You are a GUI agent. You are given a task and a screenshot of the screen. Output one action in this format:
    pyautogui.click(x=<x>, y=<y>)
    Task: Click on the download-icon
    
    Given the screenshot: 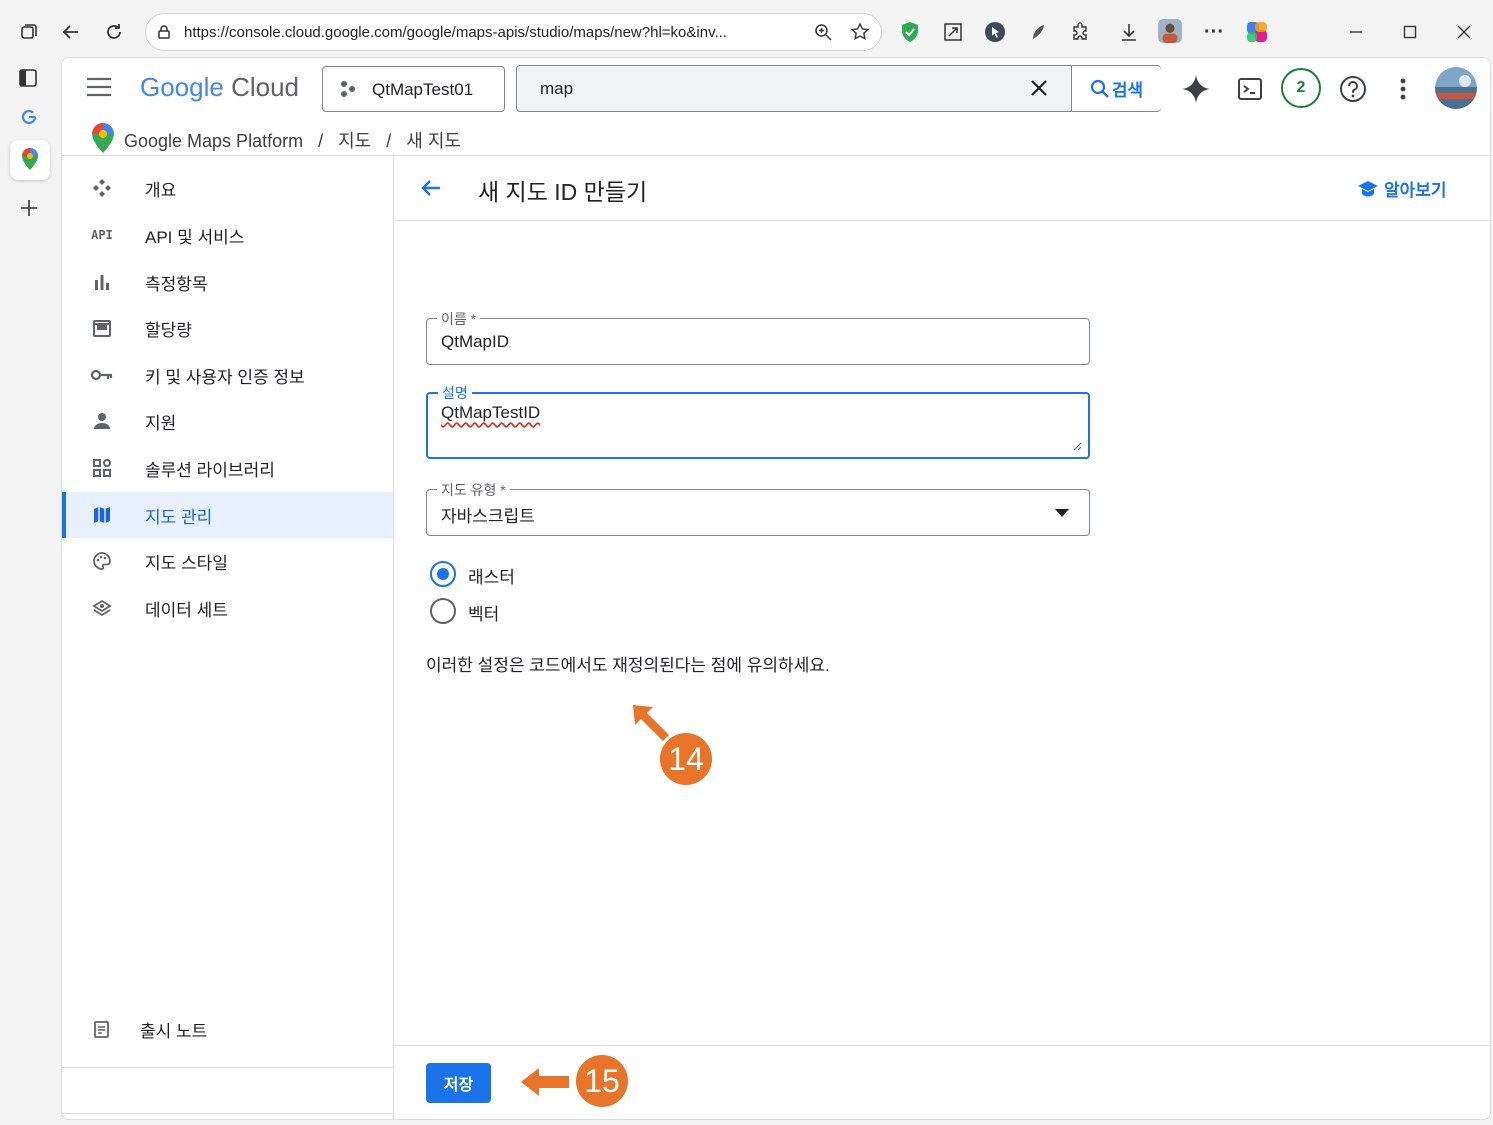 What is the action you would take?
    pyautogui.click(x=1129, y=32)
    